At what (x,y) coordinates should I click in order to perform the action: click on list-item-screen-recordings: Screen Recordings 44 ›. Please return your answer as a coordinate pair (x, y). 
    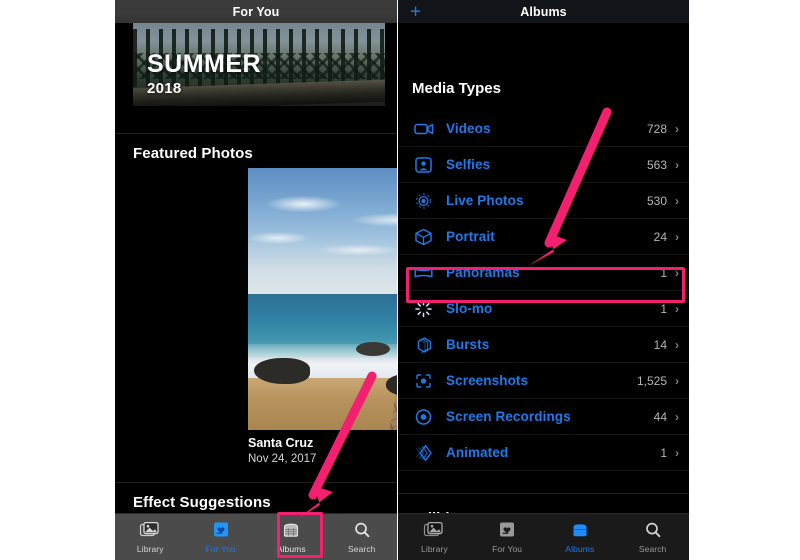
    Looking at the image, I should click on (543, 417).